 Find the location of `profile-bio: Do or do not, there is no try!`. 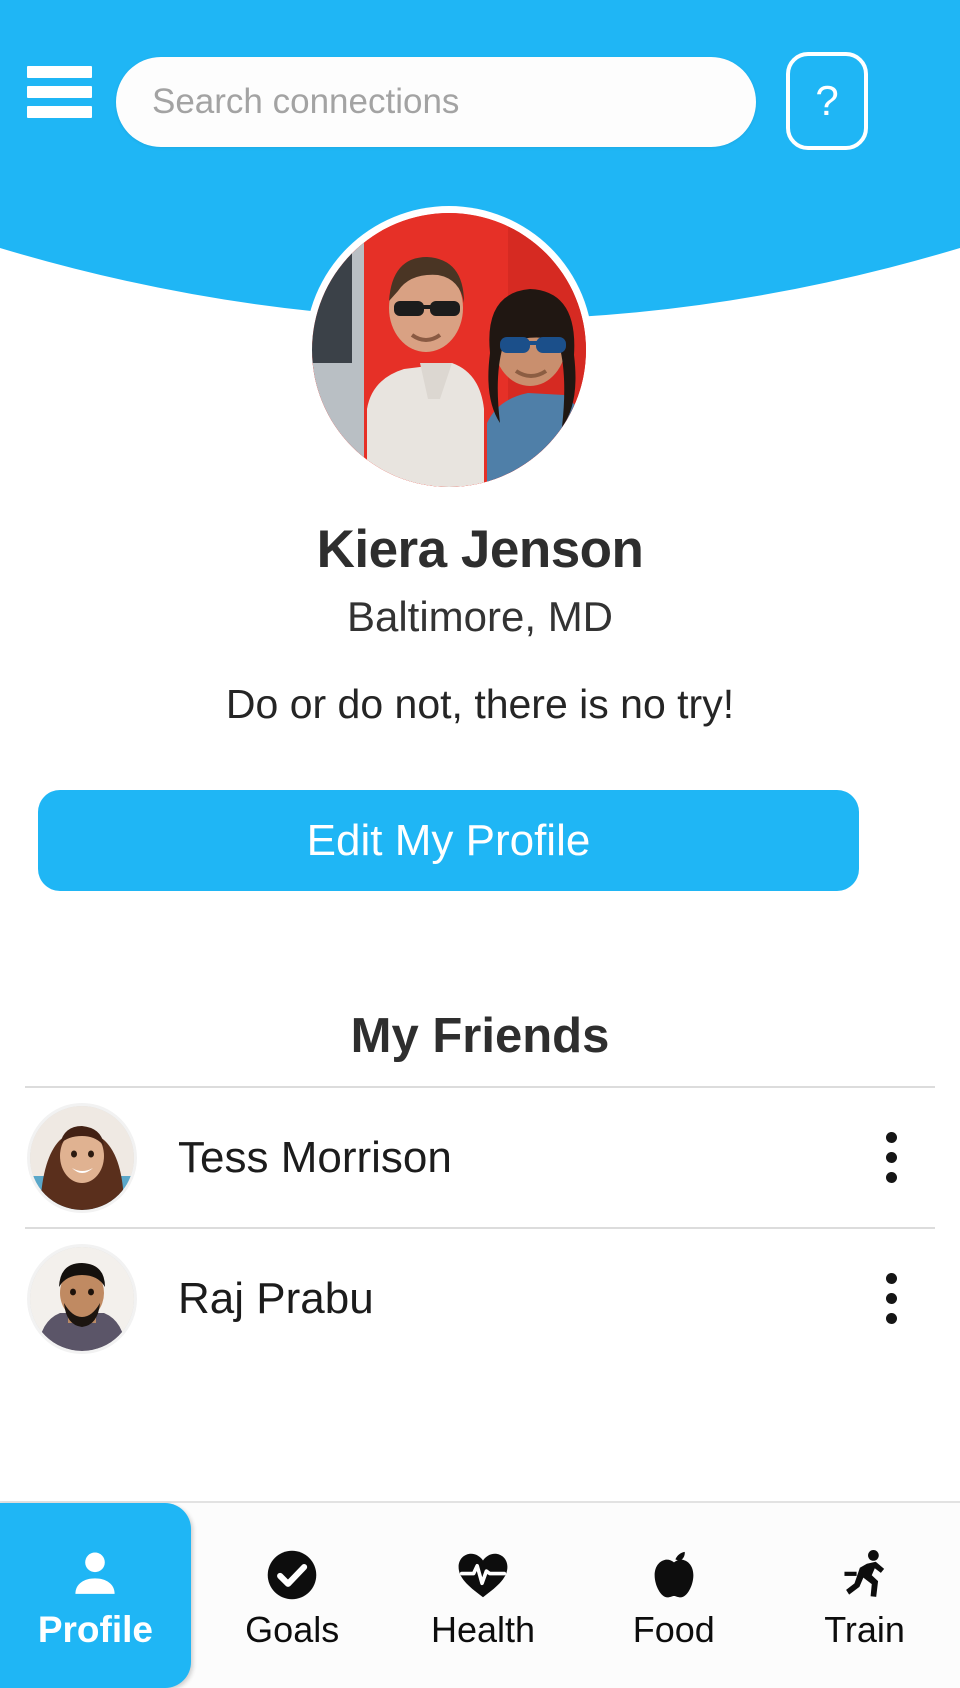

profile-bio: Do or do not, there is no try! is located at coordinates (480, 704).